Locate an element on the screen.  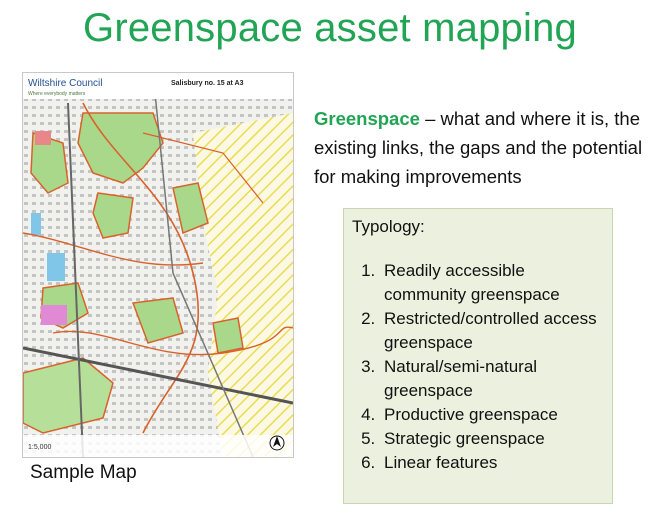
typology-item: Readily accessible community greenspace is located at coordinates (492, 283).